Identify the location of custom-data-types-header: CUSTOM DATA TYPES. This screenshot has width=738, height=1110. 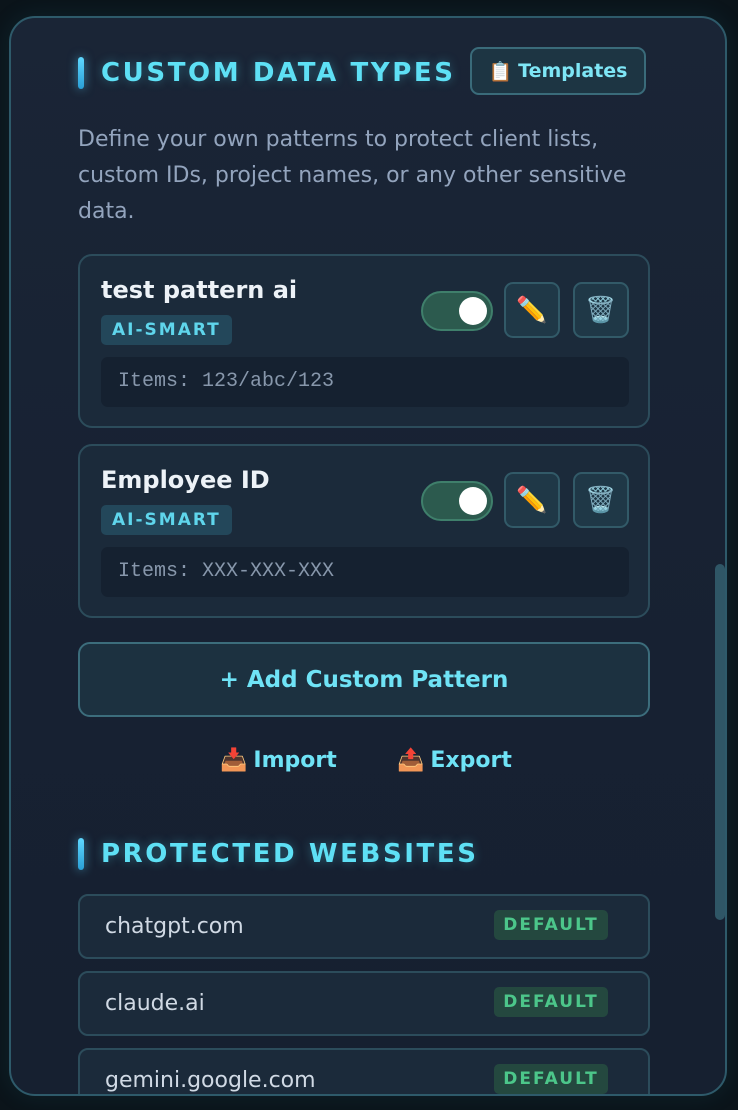
(267, 73).